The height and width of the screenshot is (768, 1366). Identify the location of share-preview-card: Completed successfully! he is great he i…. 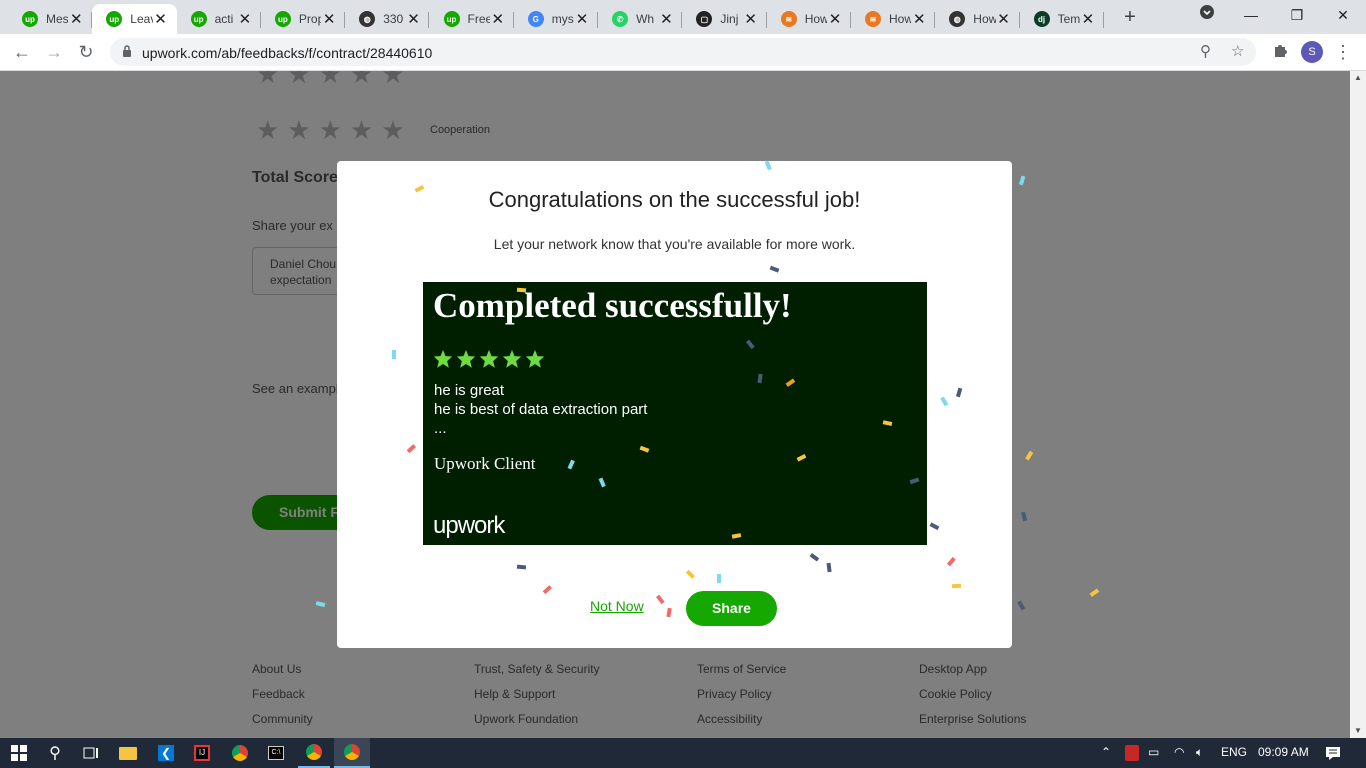
(675, 413).